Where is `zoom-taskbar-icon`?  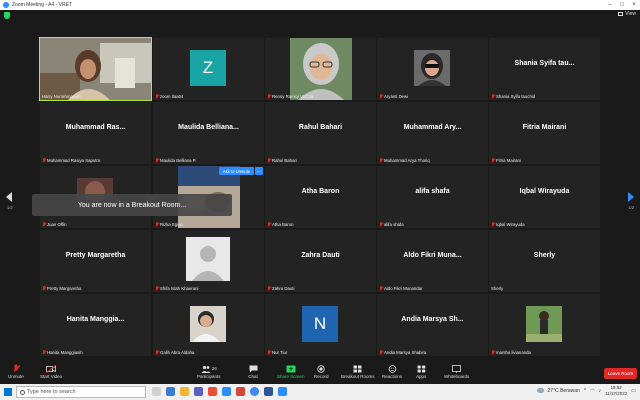 zoom-taskbar-icon is located at coordinates (282, 391).